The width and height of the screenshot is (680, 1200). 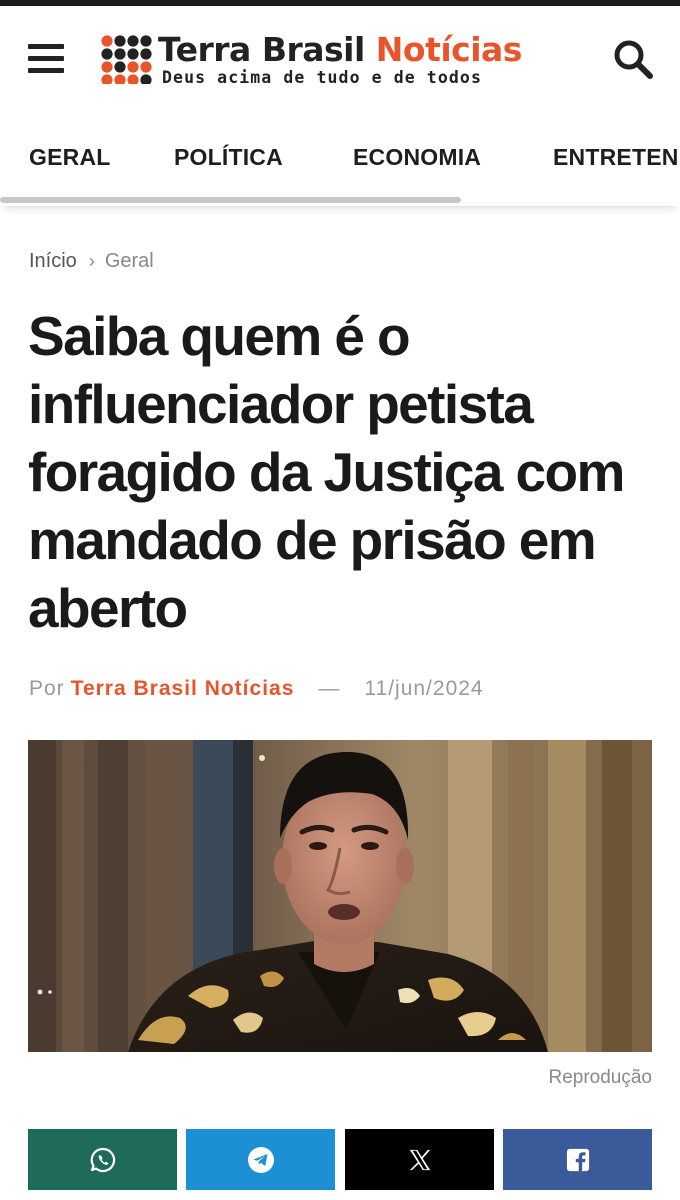 I want to click on share-x-button, so click(x=419, y=1159).